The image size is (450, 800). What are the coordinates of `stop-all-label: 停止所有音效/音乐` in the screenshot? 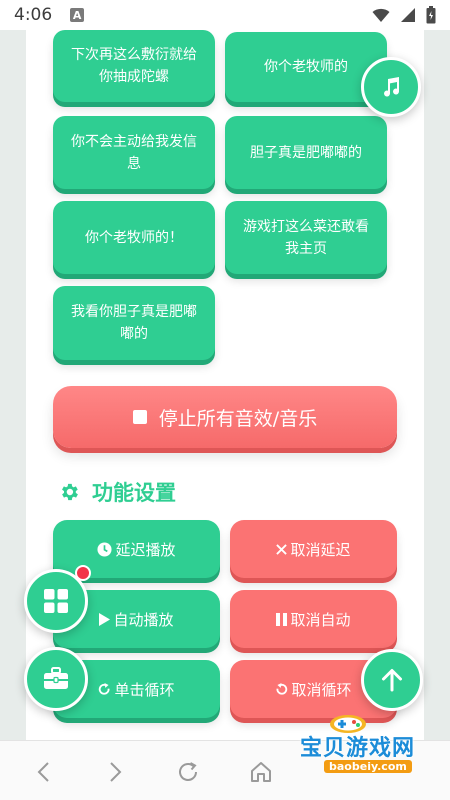 It's located at (238, 418).